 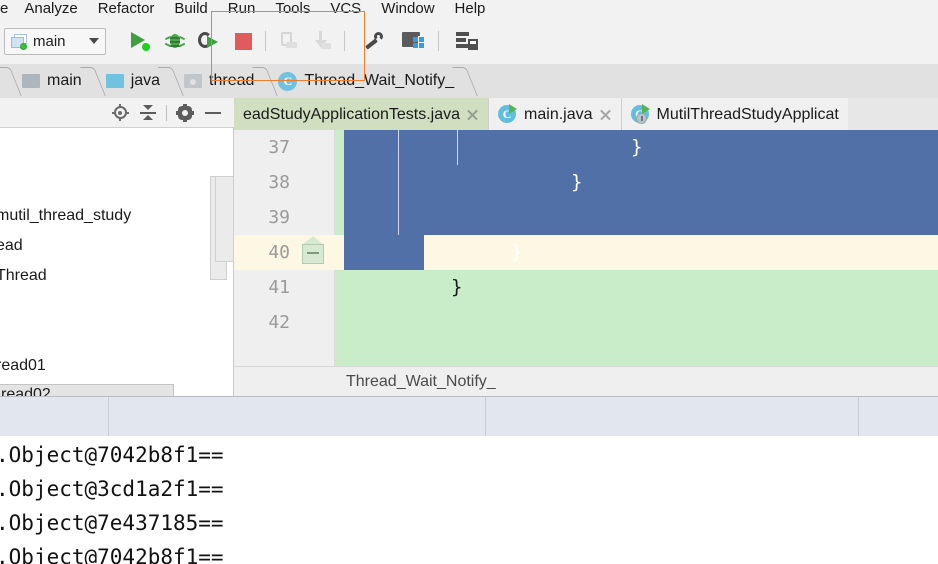 What do you see at coordinates (398, 182) in the screenshot?
I see `indent-guide` at bounding box center [398, 182].